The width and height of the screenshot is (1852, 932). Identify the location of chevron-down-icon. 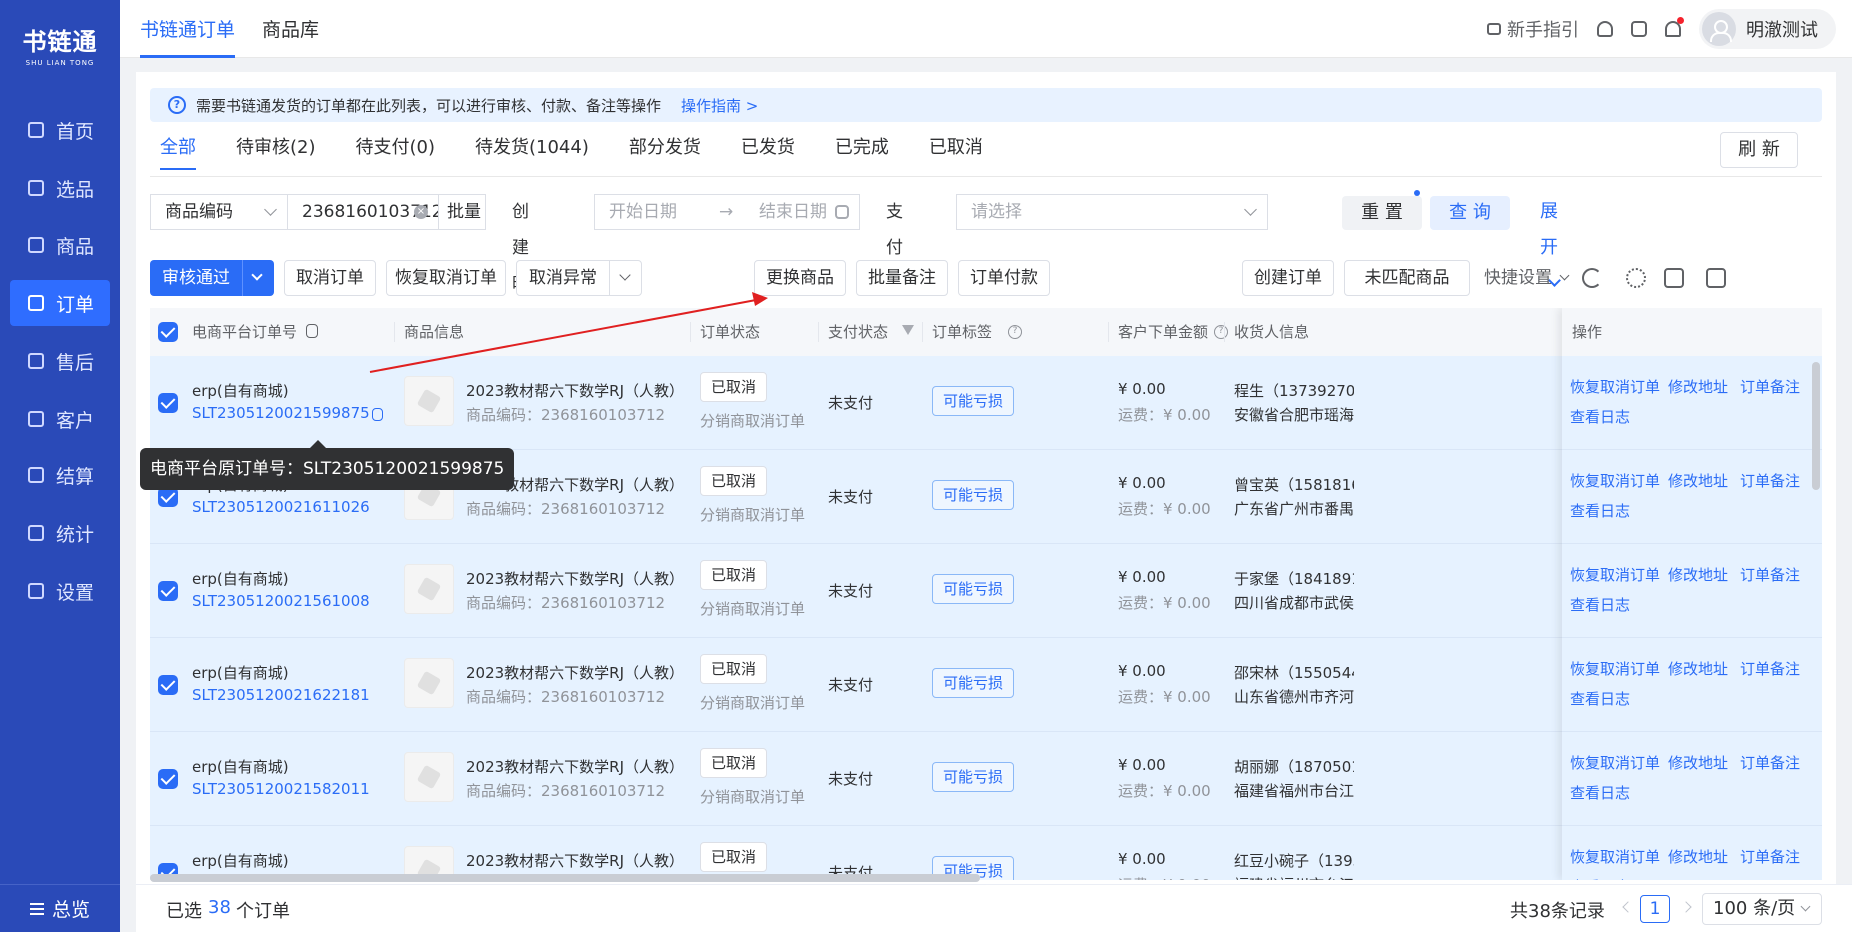
(1805, 906).